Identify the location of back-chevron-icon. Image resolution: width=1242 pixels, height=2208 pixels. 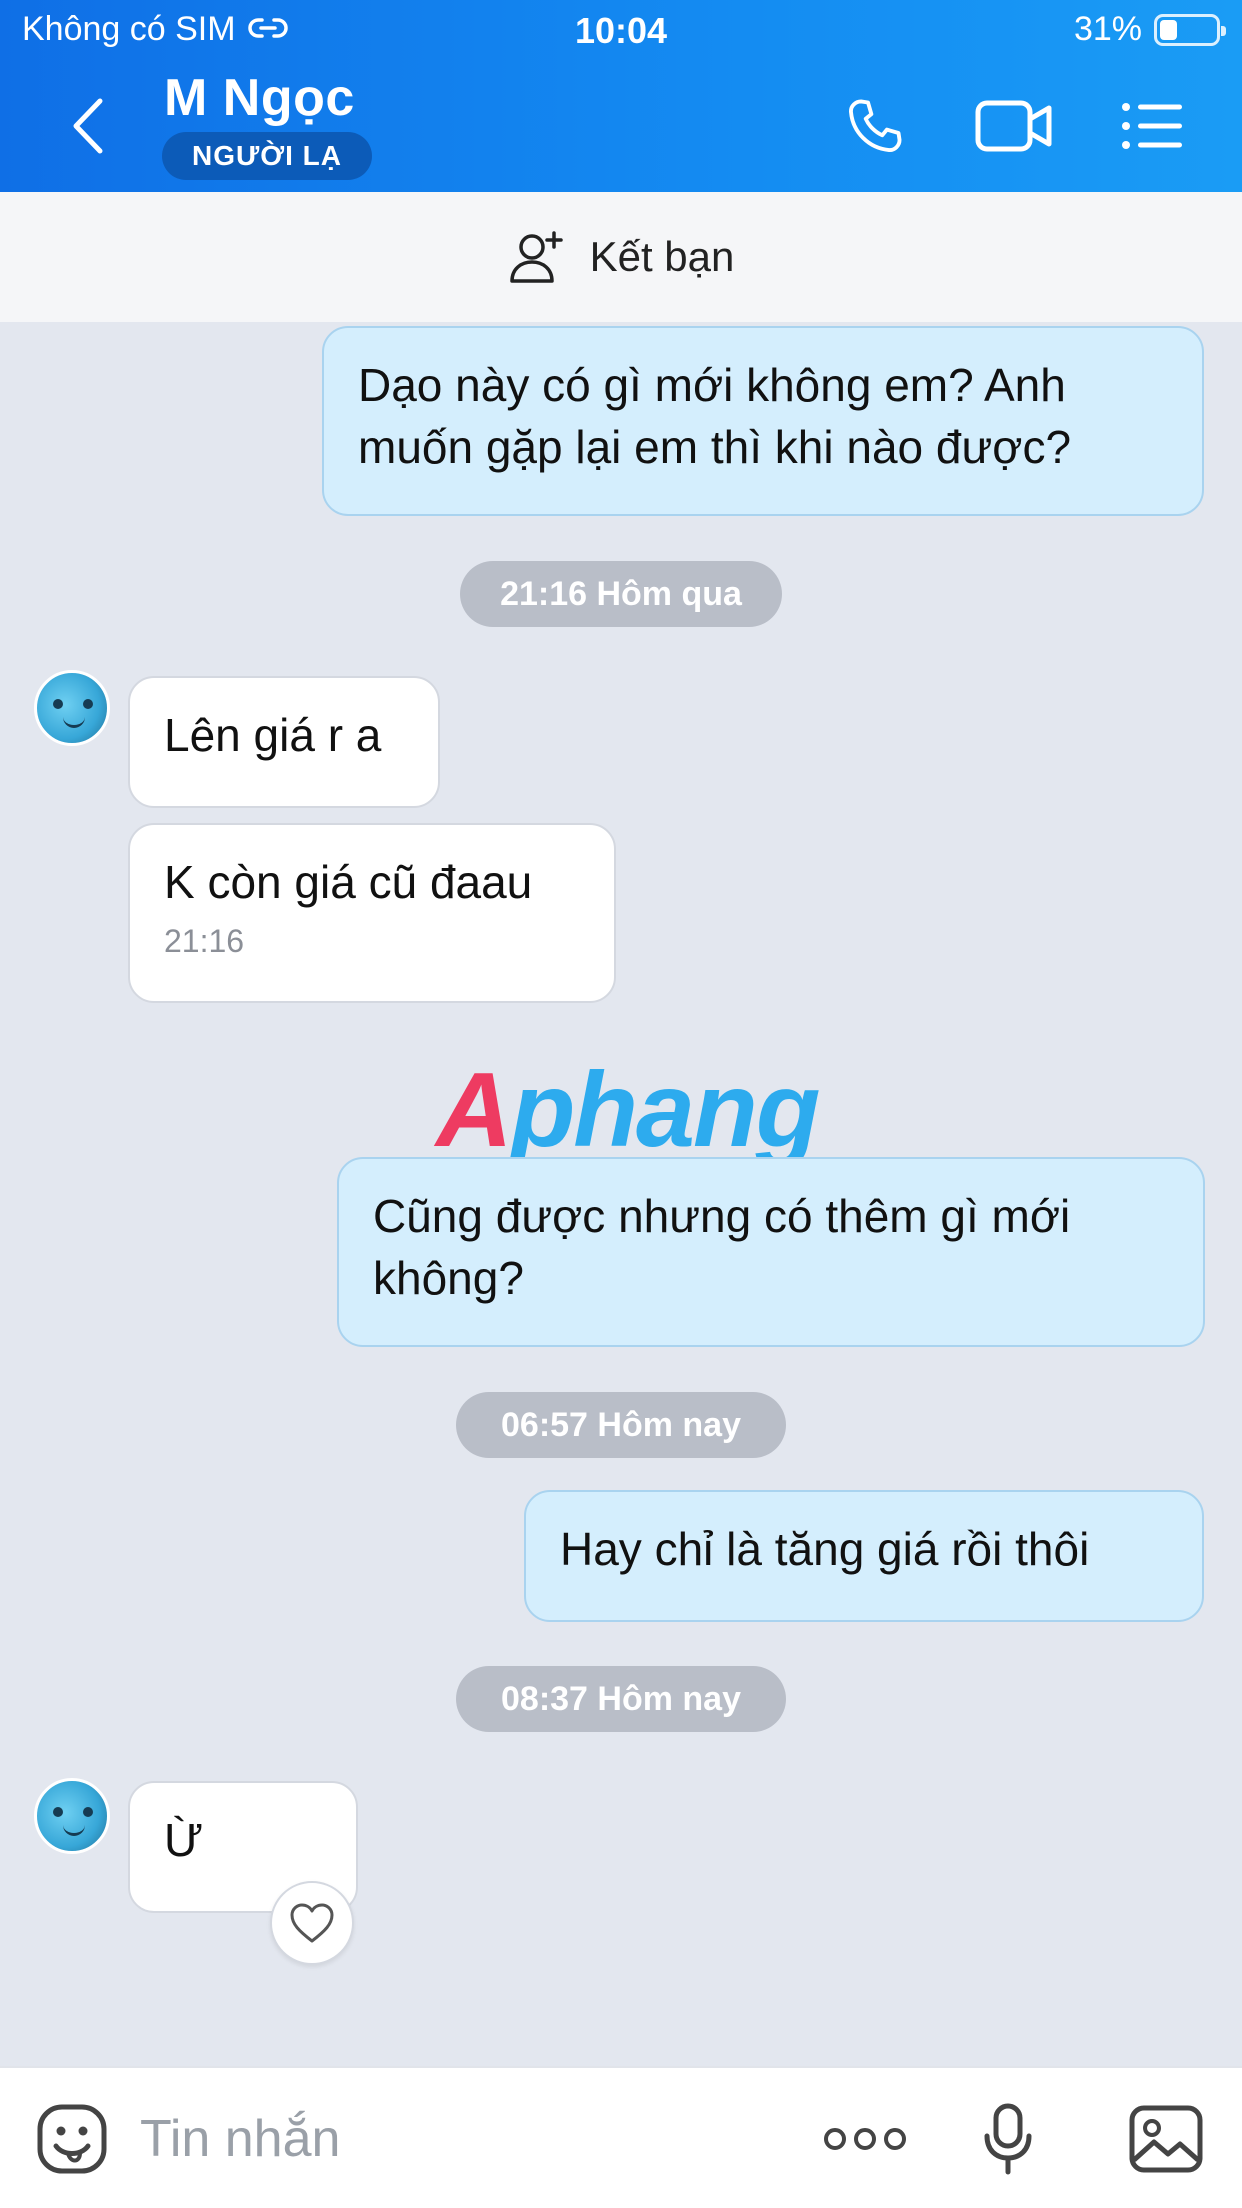
(88, 126).